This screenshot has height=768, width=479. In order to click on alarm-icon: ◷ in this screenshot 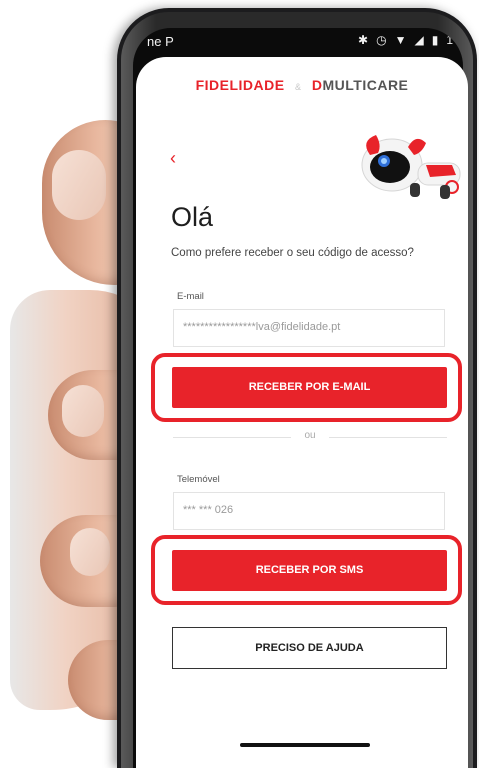, I will do `click(381, 40)`.